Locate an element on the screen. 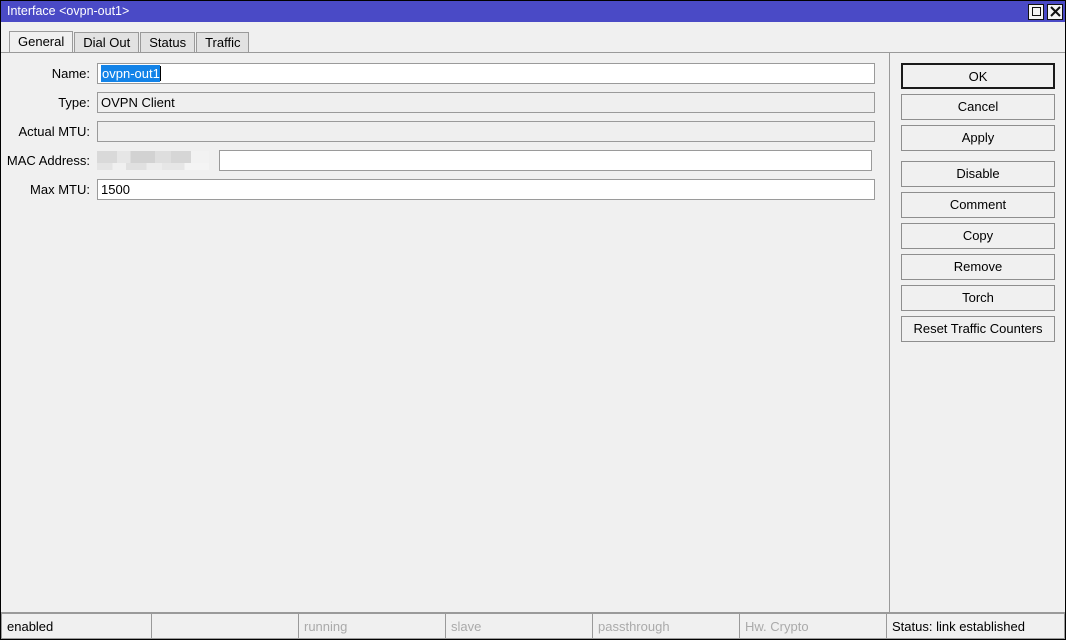  copy-button: Copy is located at coordinates (978, 236).